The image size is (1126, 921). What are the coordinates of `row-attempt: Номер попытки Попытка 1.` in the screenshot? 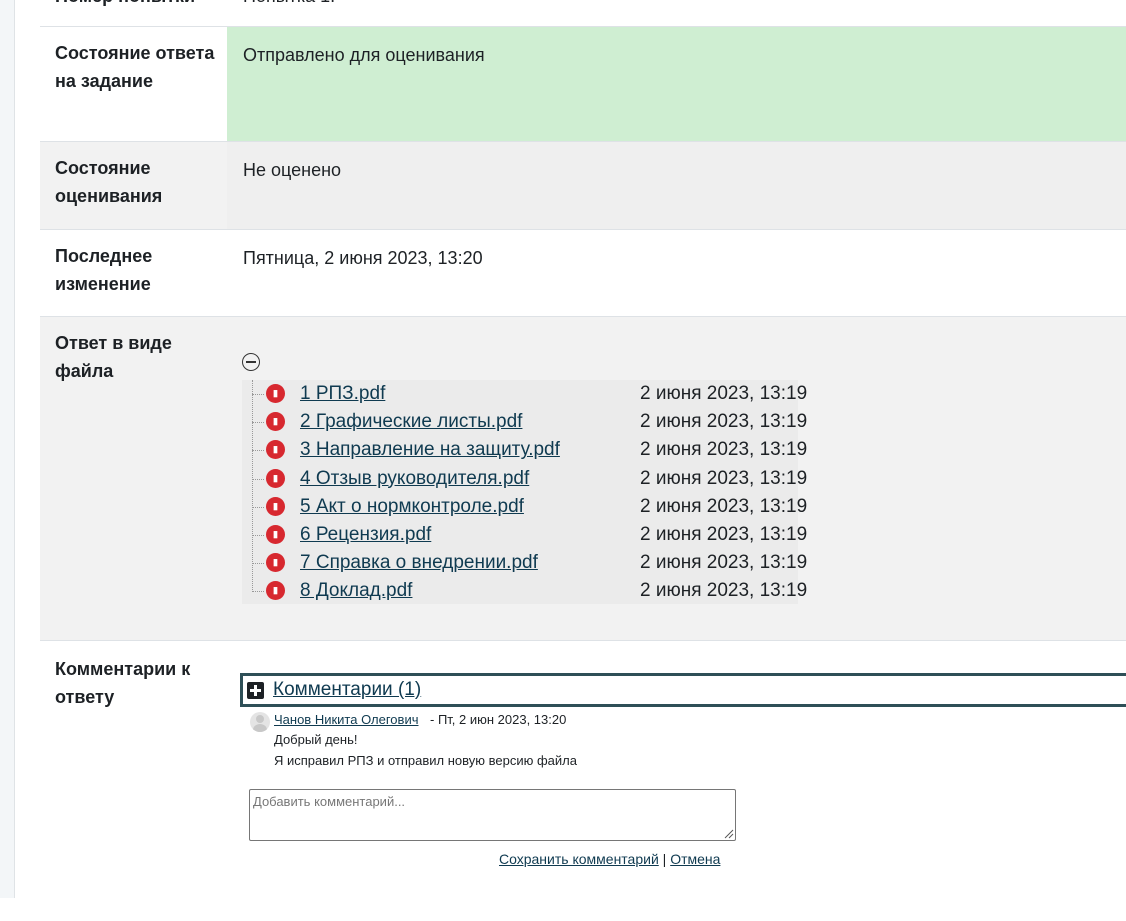 It's located at (583, 13).